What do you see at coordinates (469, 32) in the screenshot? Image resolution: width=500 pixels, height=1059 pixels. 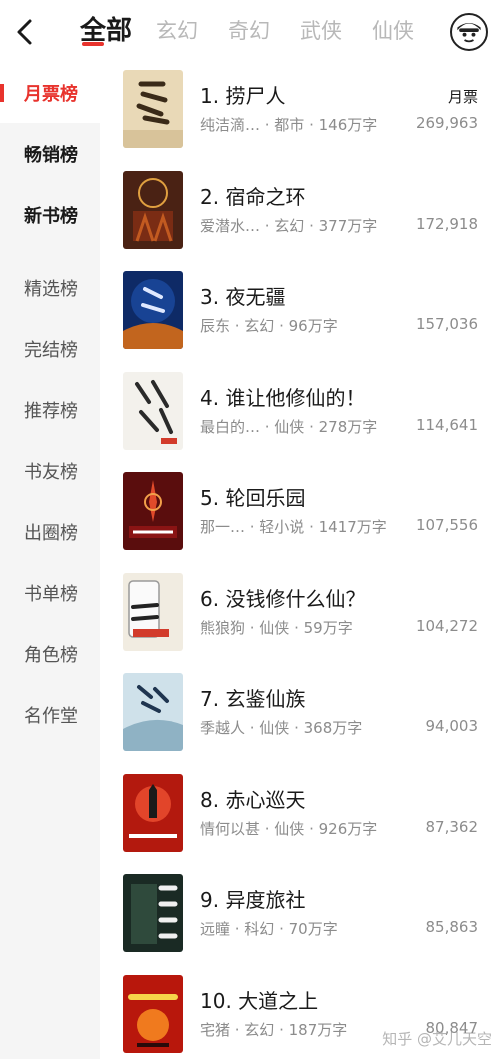 I see `user-avatar-icon` at bounding box center [469, 32].